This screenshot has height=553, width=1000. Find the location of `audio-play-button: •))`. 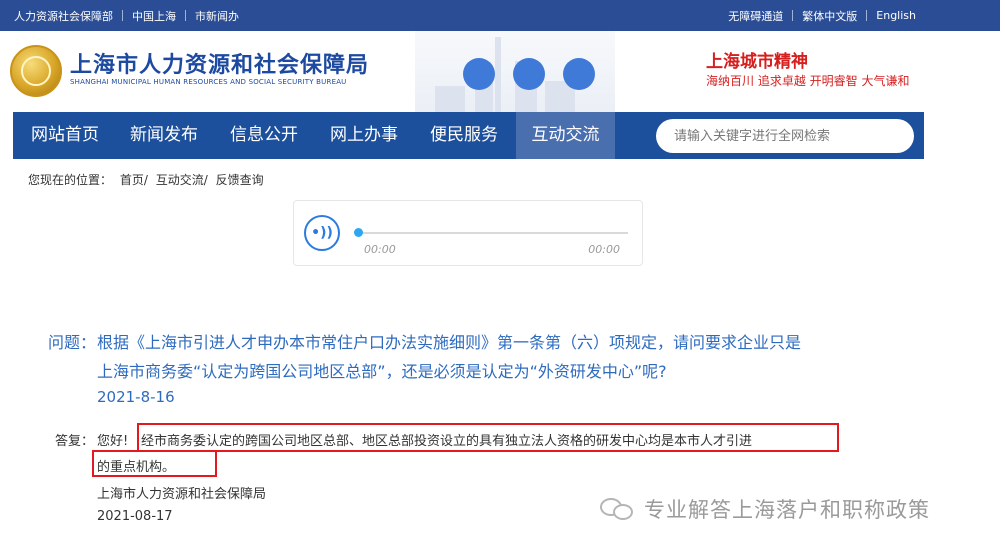

audio-play-button: •)) is located at coordinates (322, 233).